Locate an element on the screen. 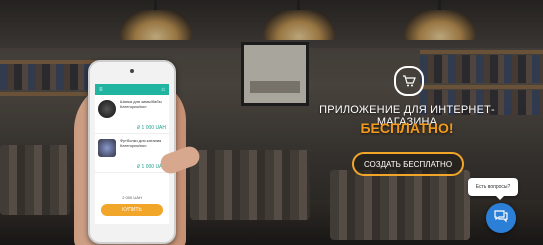 Image resolution: width=543 pixels, height=245 pixels. home-icon: ⌂ is located at coordinates (163, 90).